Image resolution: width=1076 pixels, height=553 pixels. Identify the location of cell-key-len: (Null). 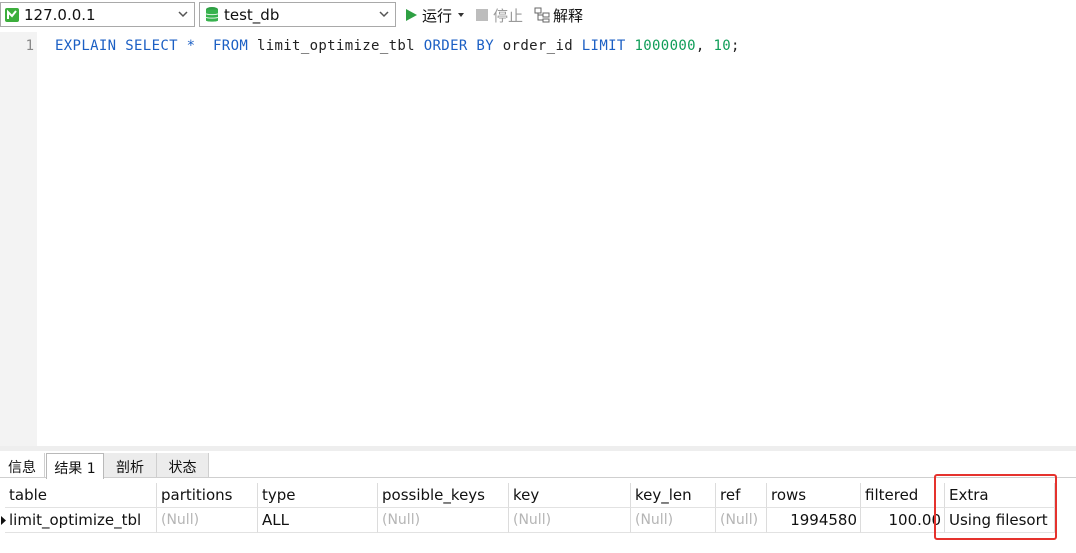
(673, 520).